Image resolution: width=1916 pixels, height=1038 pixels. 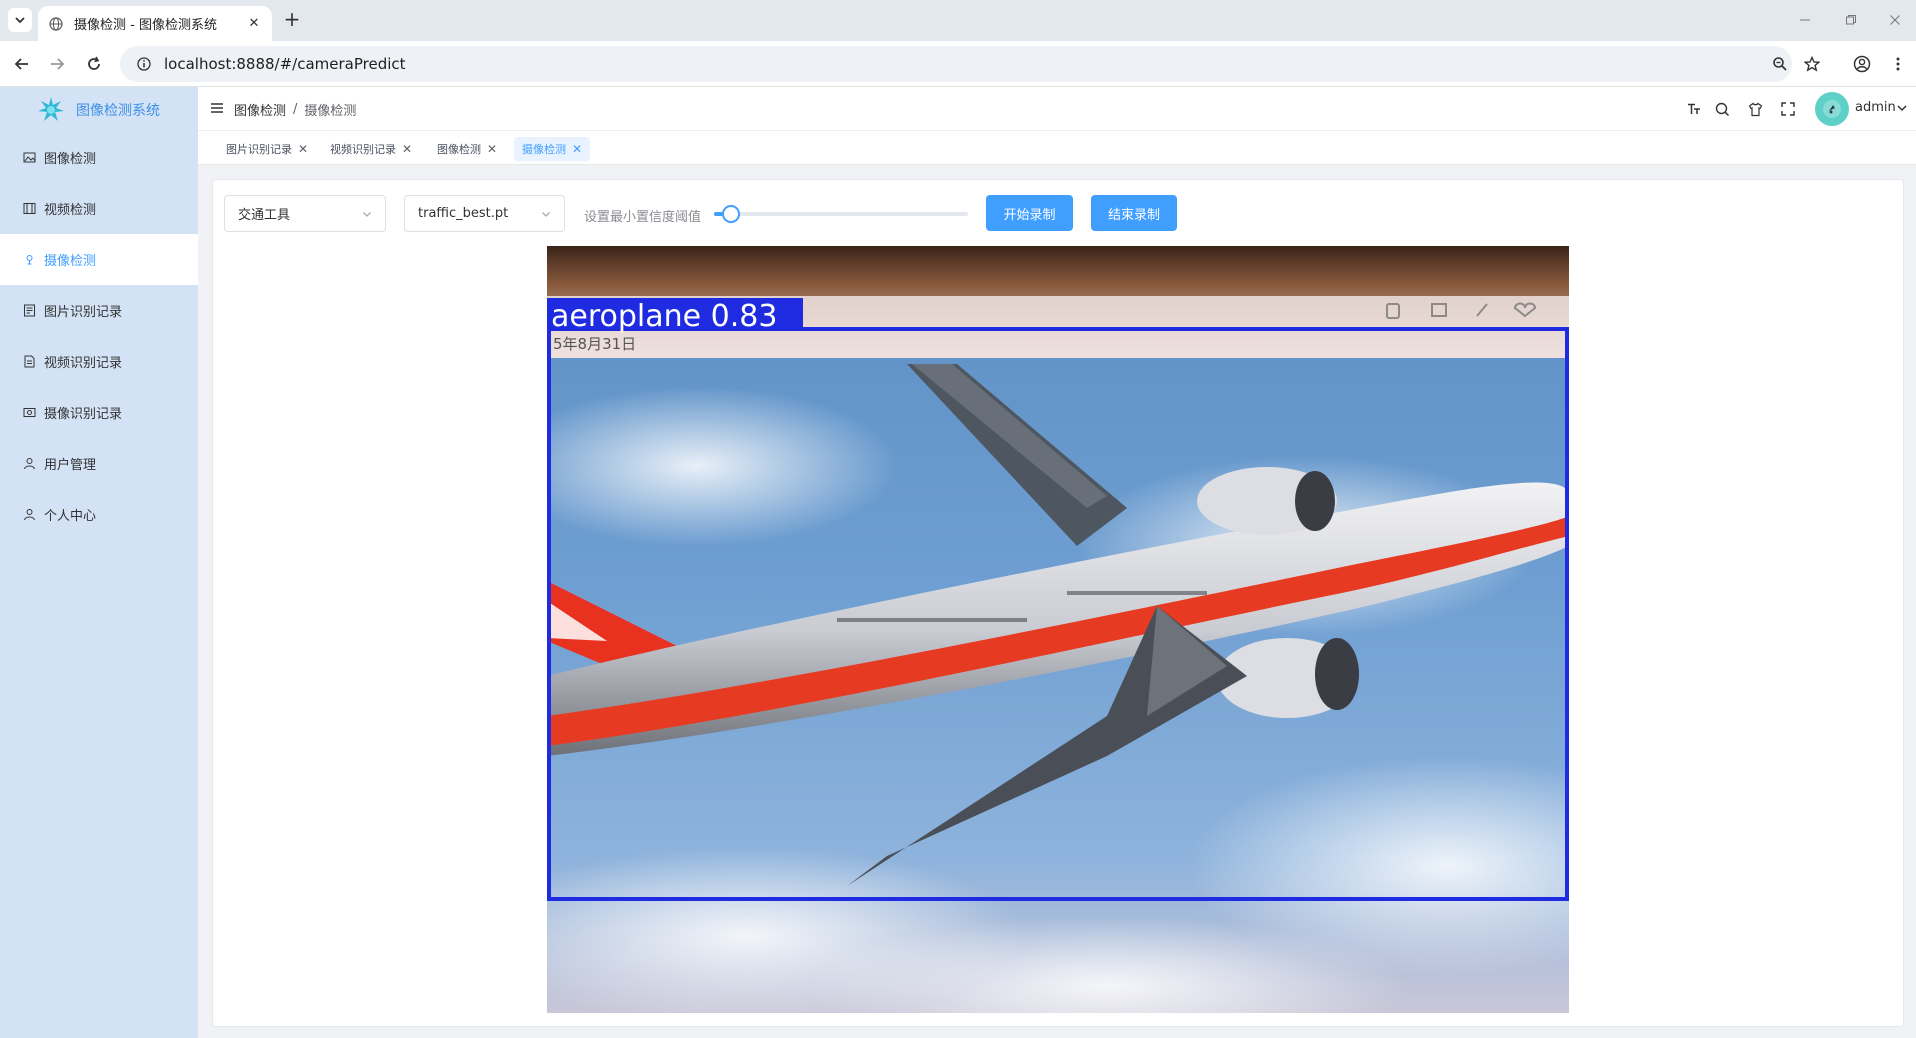 I want to click on video-record-icon, so click(x=29, y=362).